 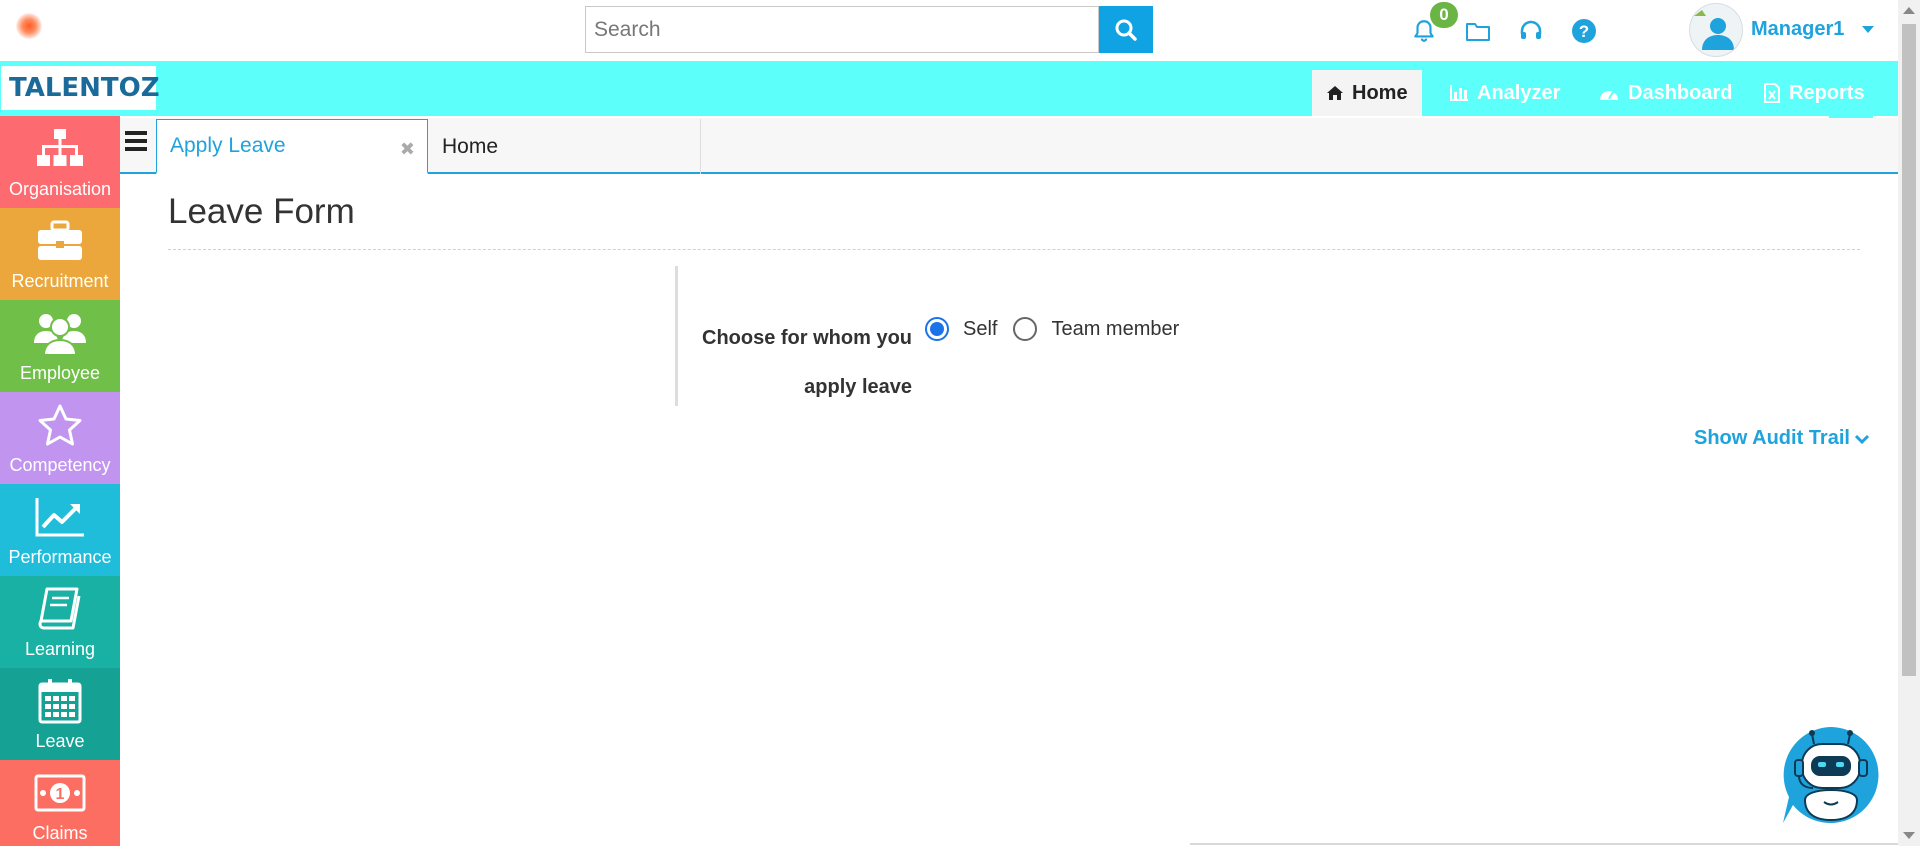 I want to click on sidebar-item-recruitment: Recruitment, so click(x=60, y=254).